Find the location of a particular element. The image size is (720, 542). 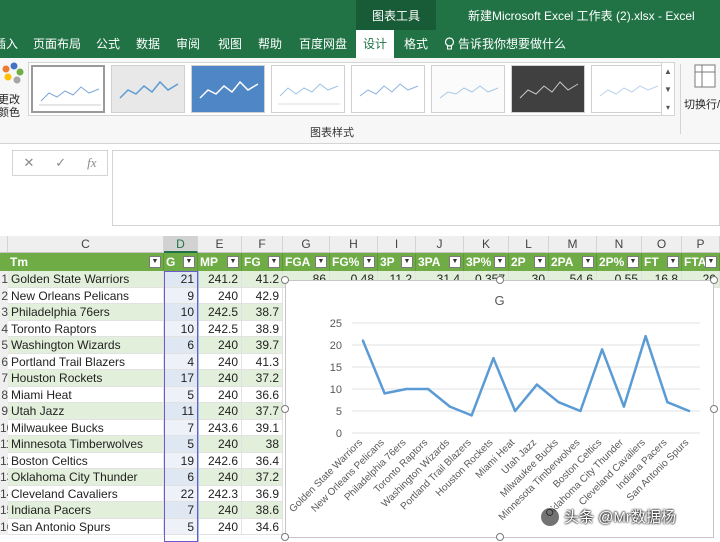

team-name-cell: New Orleans Pelicans is located at coordinates (86, 295).